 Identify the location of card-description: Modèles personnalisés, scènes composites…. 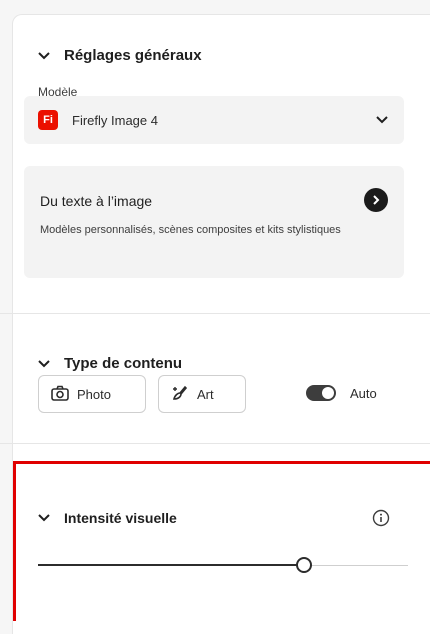
(190, 230).